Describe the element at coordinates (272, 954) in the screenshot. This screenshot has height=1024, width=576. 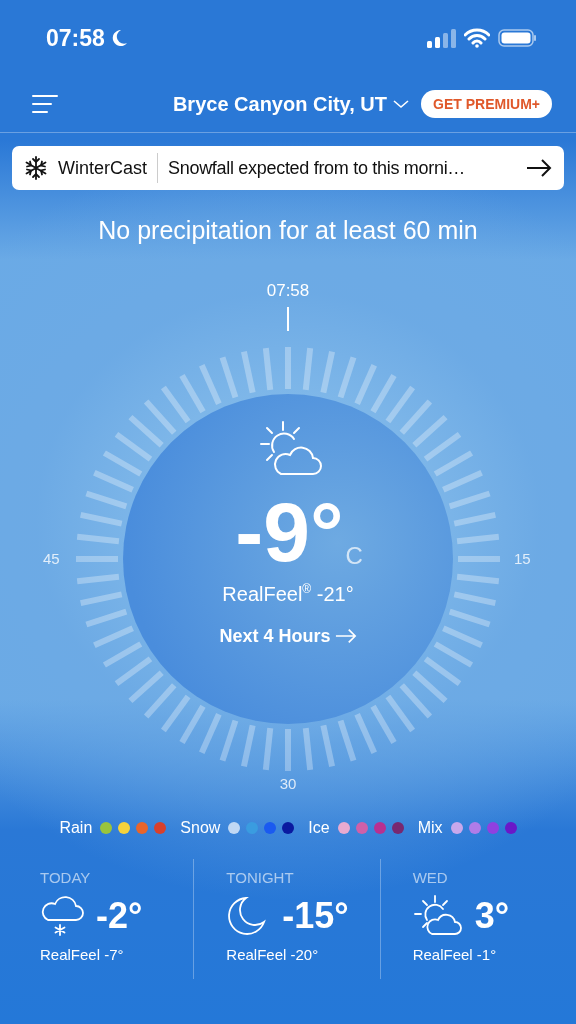
I see `forecast-realfeel: RealFeel -20°` at that location.